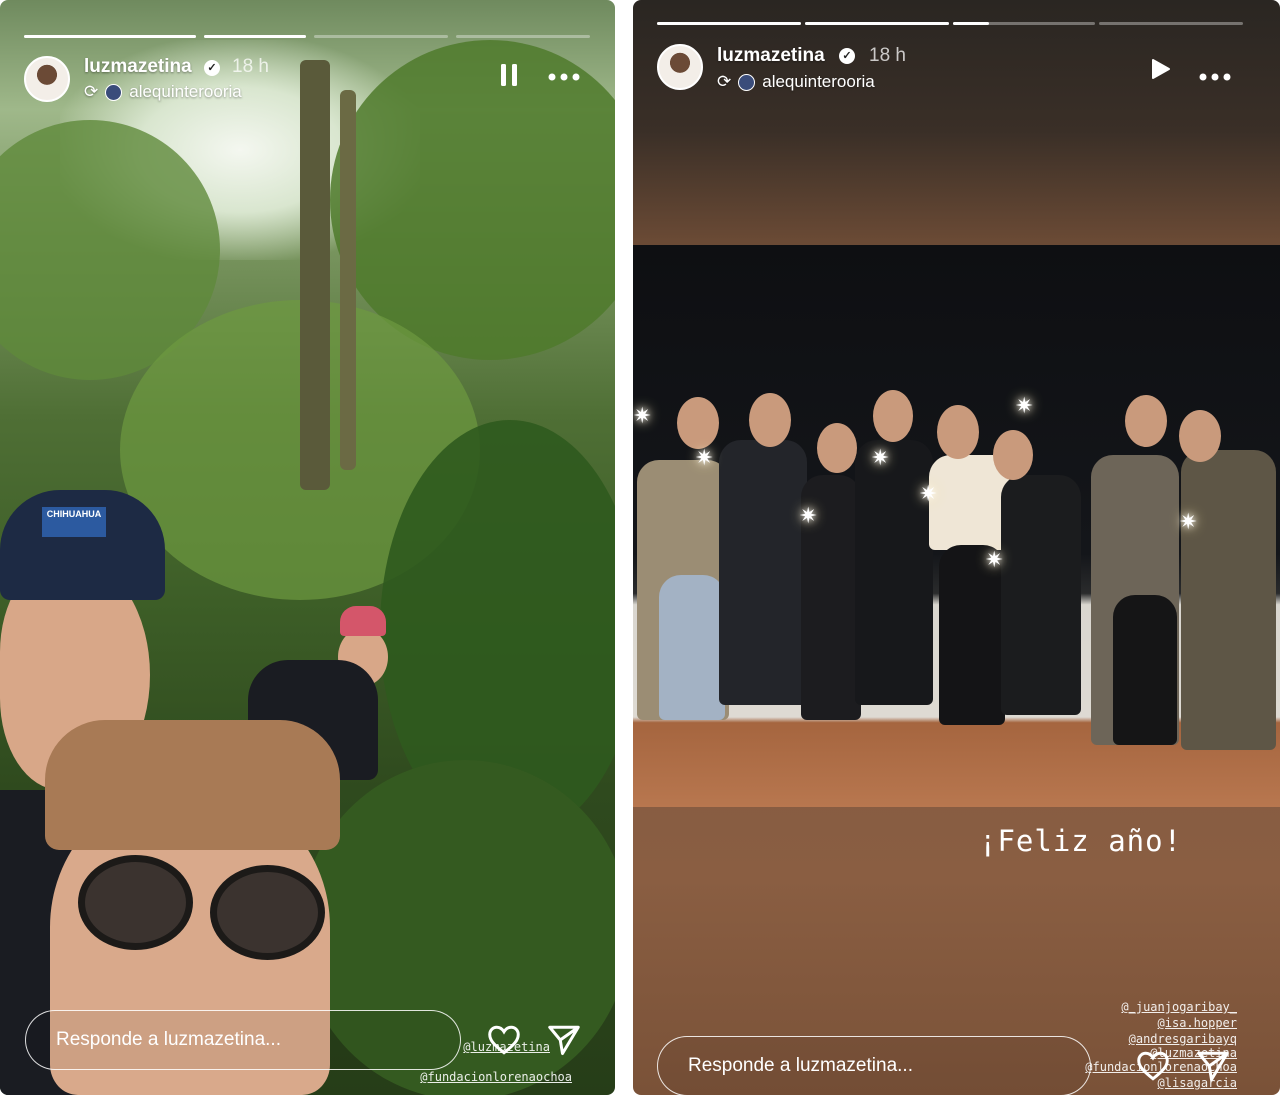  I want to click on play-icon, so click(1160, 71).